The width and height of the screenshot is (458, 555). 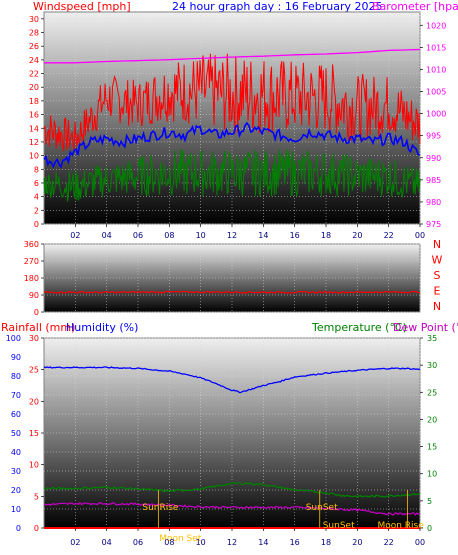 What do you see at coordinates (247, 232) in the screenshot?
I see `wind-hour-ticks: 02 04 06 08 10 12 14 16 18 20 22 00` at bounding box center [247, 232].